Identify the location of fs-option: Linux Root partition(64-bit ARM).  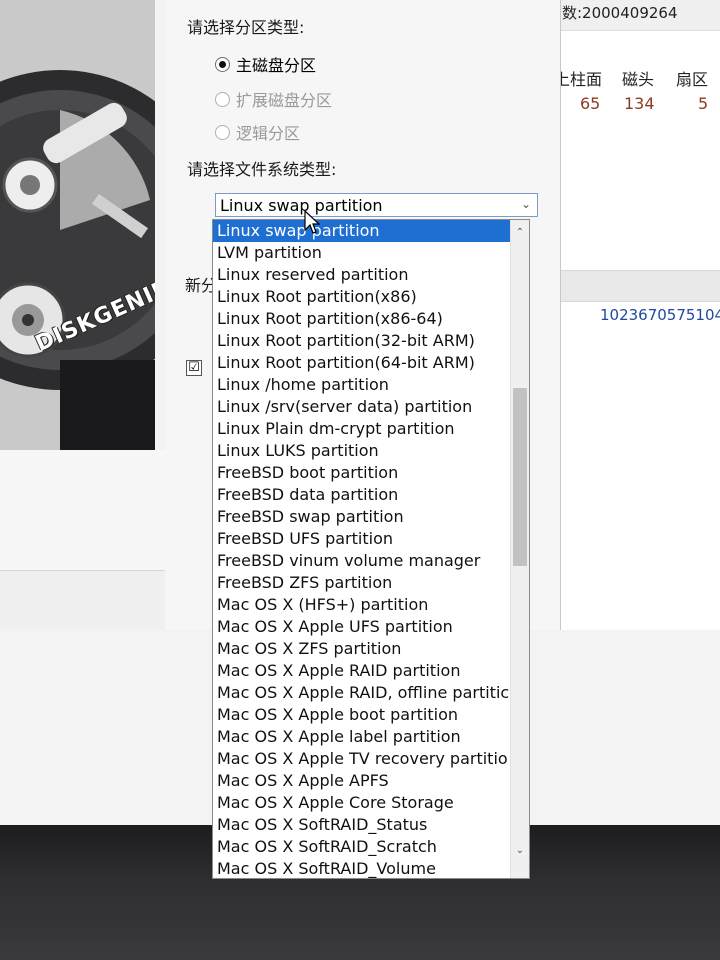
(362, 363).